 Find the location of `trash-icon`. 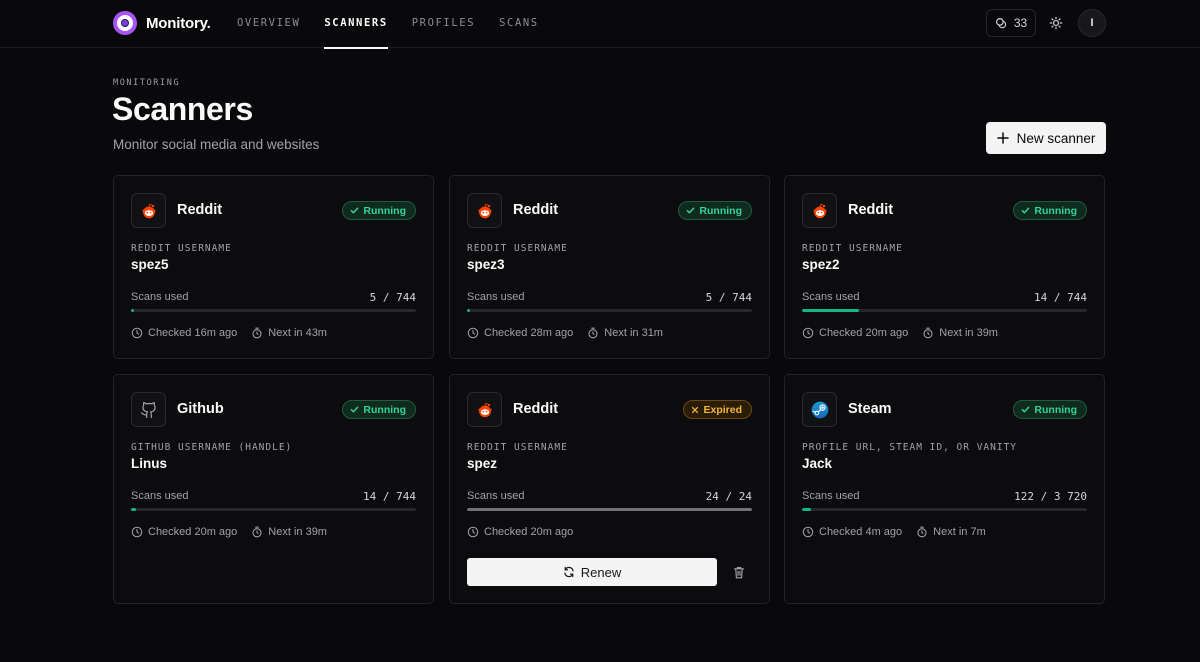

trash-icon is located at coordinates (739, 572).